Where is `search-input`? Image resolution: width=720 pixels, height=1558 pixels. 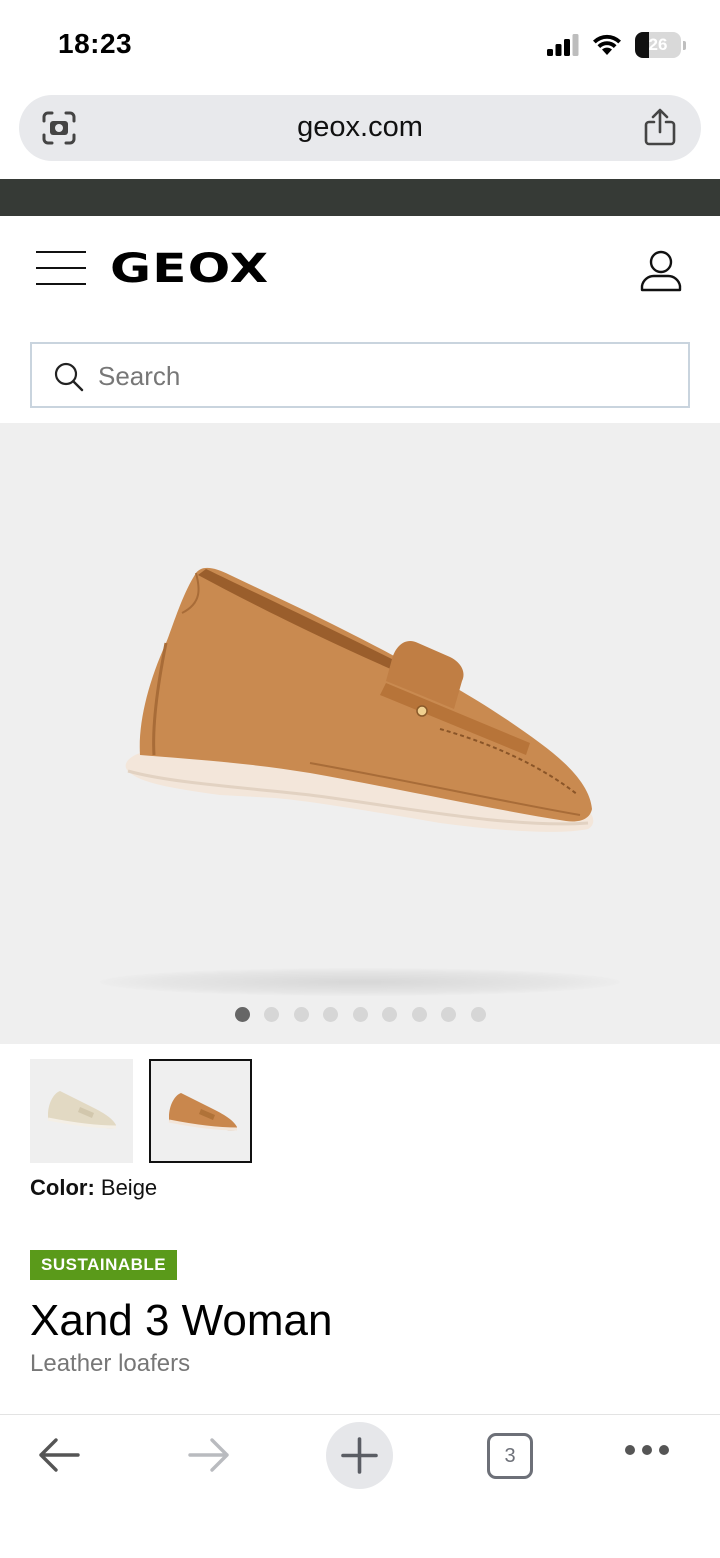
search-input is located at coordinates (378, 376).